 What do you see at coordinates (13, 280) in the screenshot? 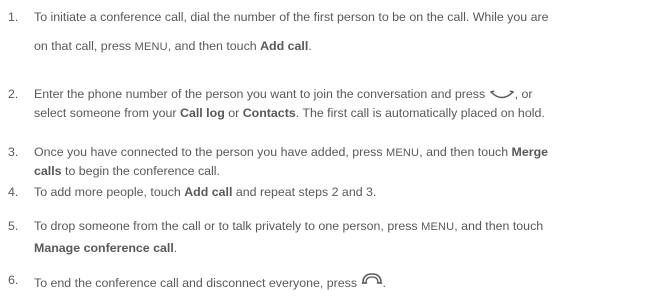
I see `step-number: 6.` at bounding box center [13, 280].